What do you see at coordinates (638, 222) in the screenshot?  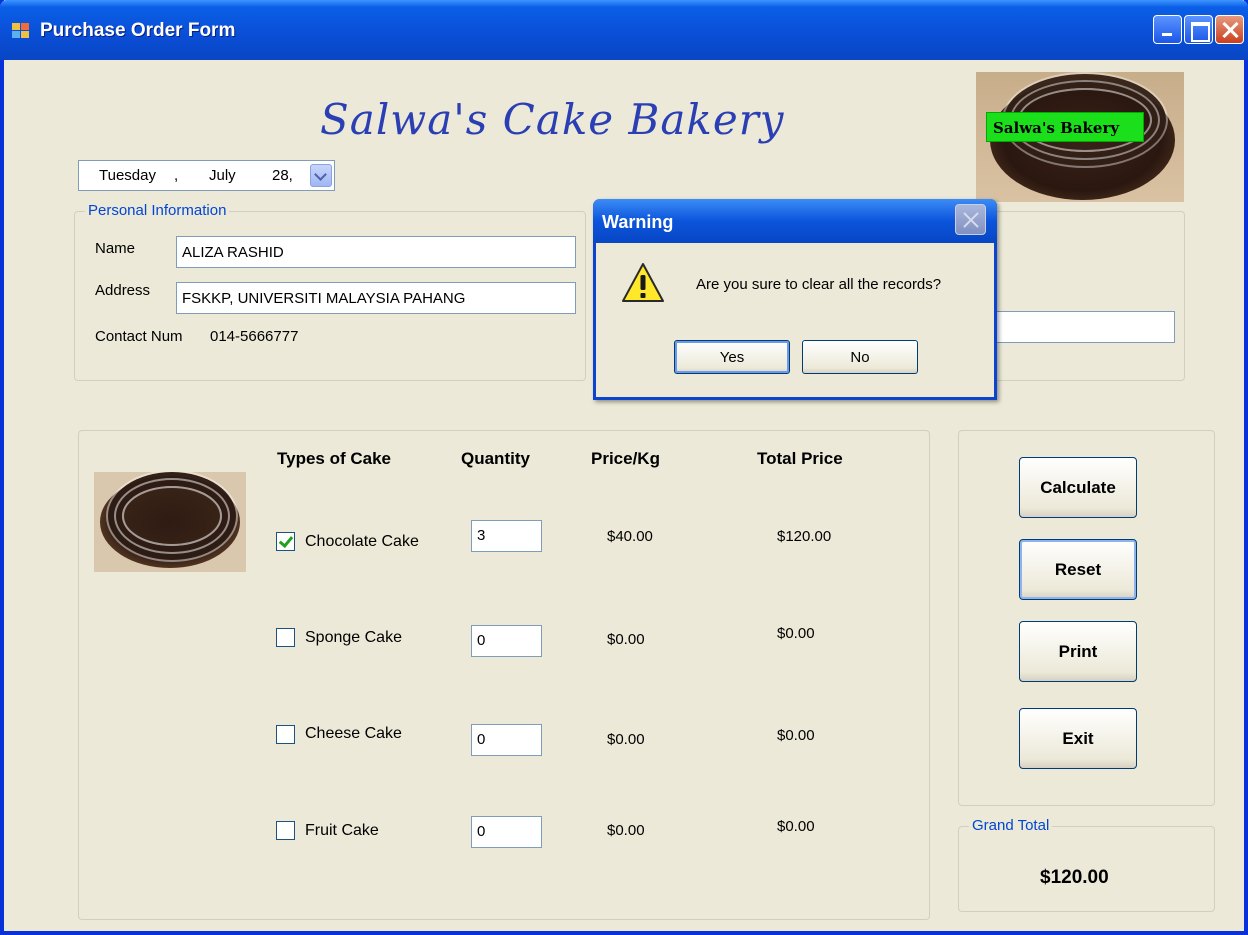 I see `dialog-title: Warning` at bounding box center [638, 222].